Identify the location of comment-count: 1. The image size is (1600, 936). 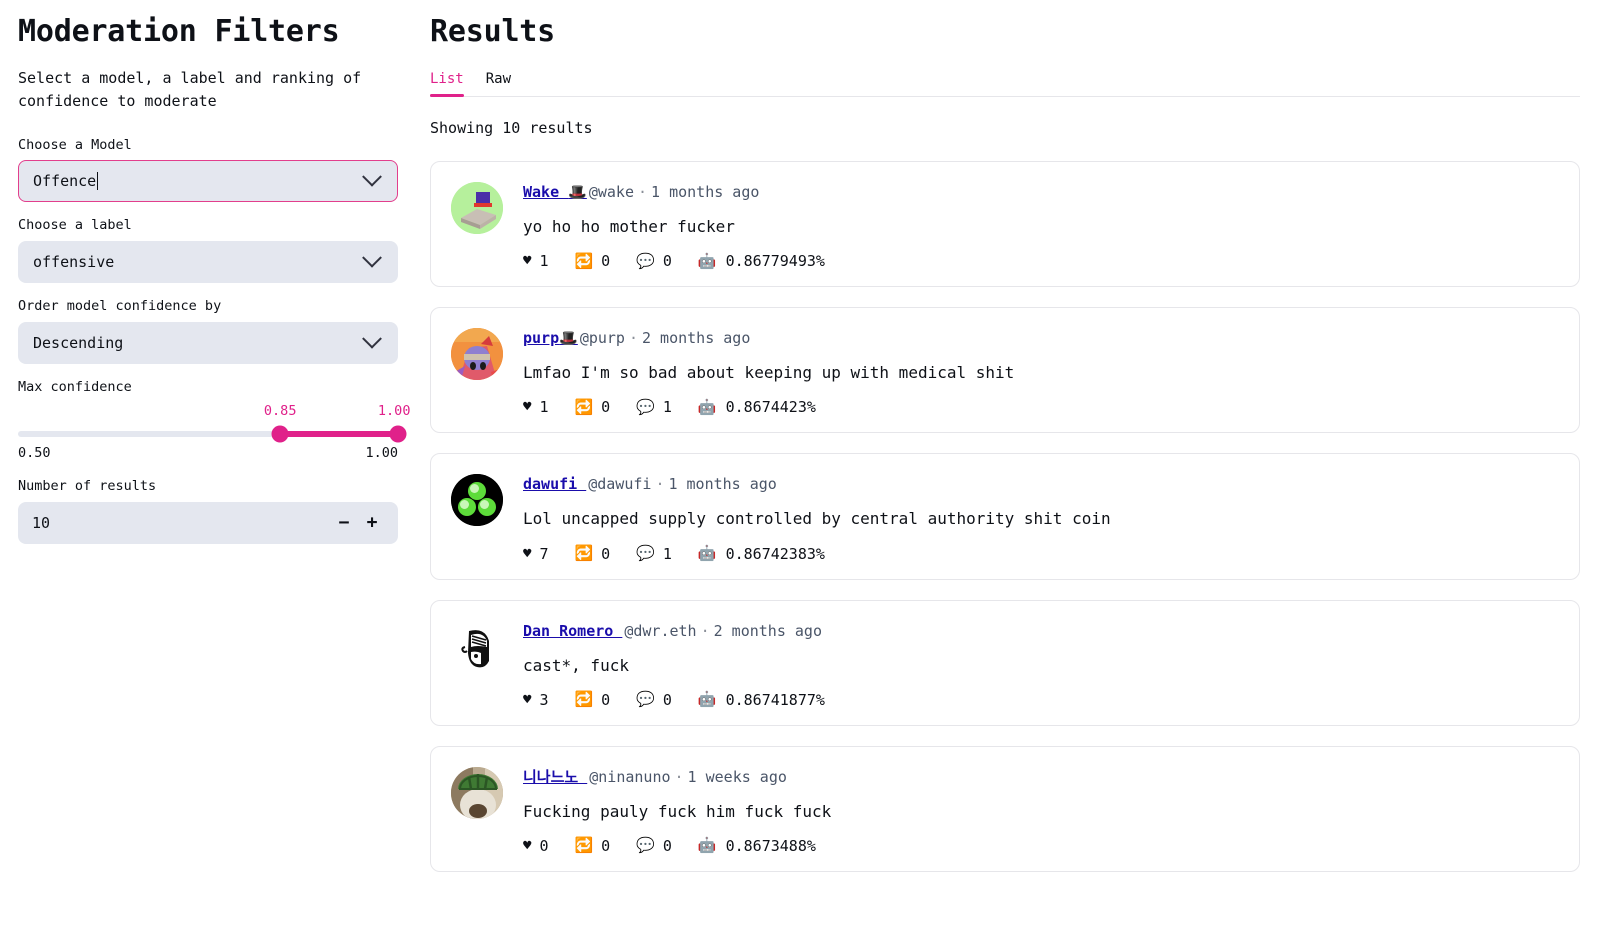
(667, 553).